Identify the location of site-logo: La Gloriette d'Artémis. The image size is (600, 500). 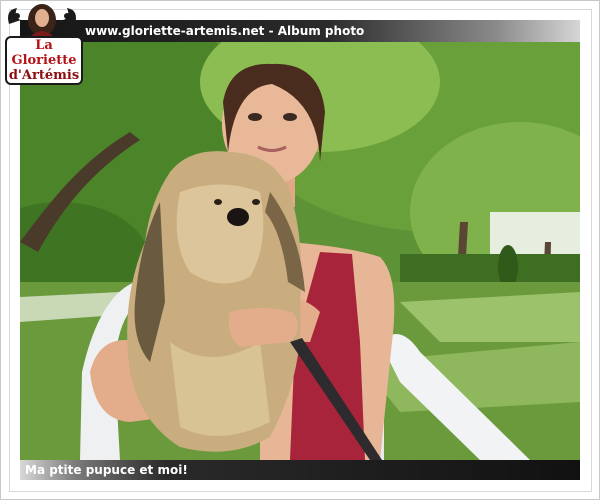
(43, 43).